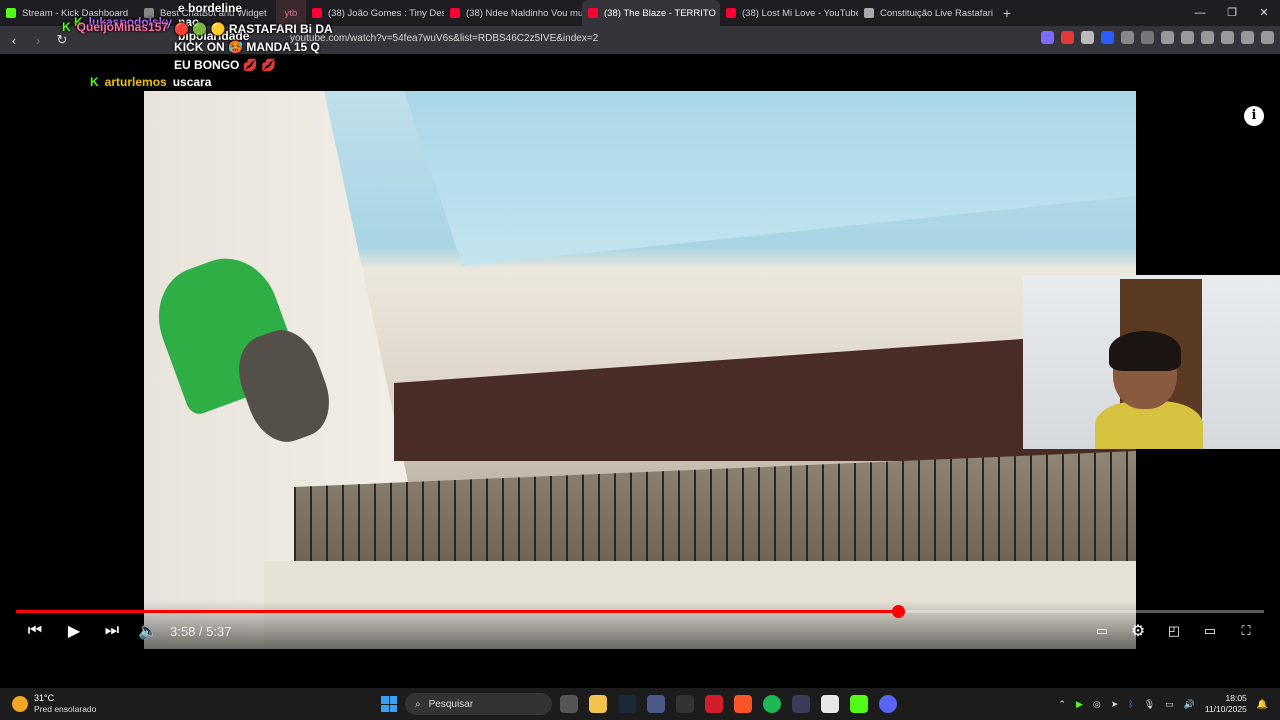 The height and width of the screenshot is (720, 1280). What do you see at coordinates (1254, 116) in the screenshot?
I see `video-info-icon: i` at bounding box center [1254, 116].